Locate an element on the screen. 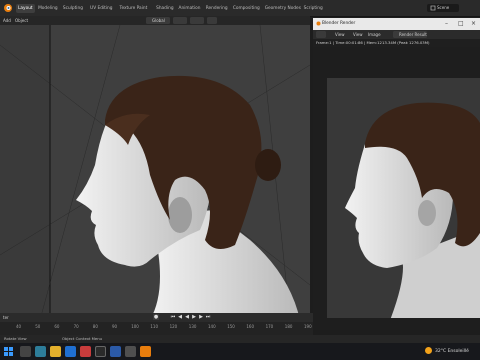 The image size is (480, 360). jump-end-icon: ⏭ is located at coordinates (208, 317).